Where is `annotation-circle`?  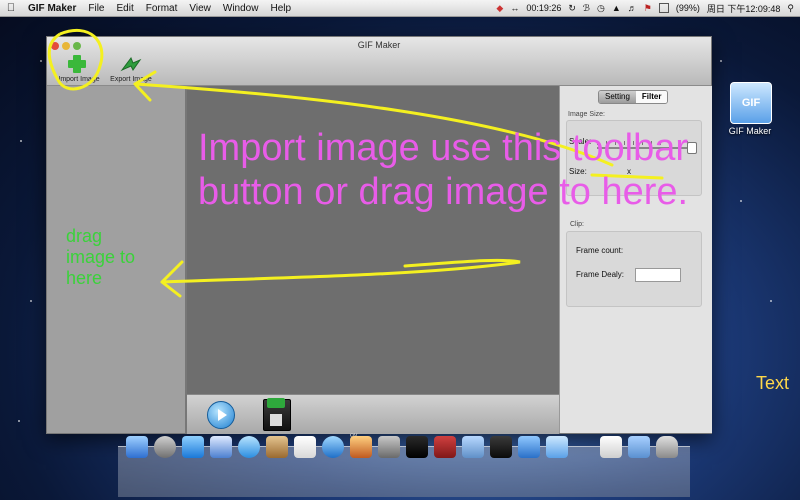
annotation-circle is located at coordinates (75, 59).